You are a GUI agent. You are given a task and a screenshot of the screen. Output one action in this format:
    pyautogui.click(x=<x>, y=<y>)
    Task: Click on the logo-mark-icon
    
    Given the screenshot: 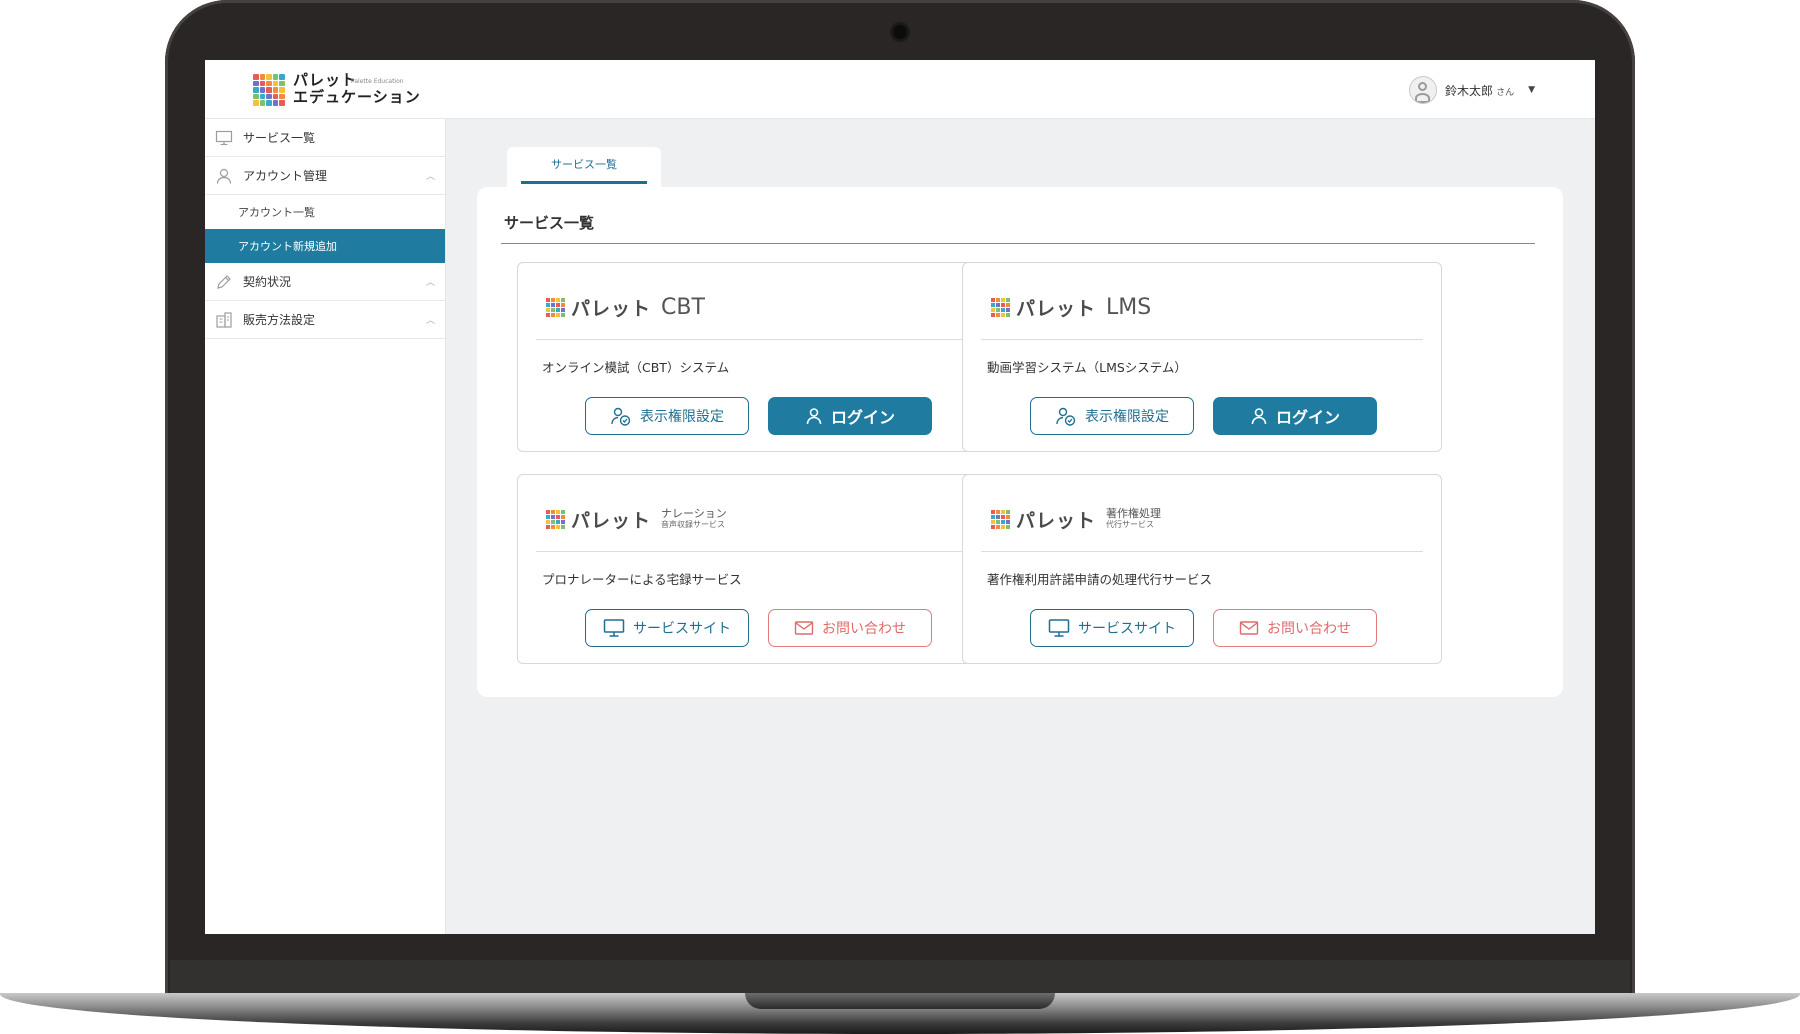 What is the action you would take?
    pyautogui.click(x=269, y=90)
    